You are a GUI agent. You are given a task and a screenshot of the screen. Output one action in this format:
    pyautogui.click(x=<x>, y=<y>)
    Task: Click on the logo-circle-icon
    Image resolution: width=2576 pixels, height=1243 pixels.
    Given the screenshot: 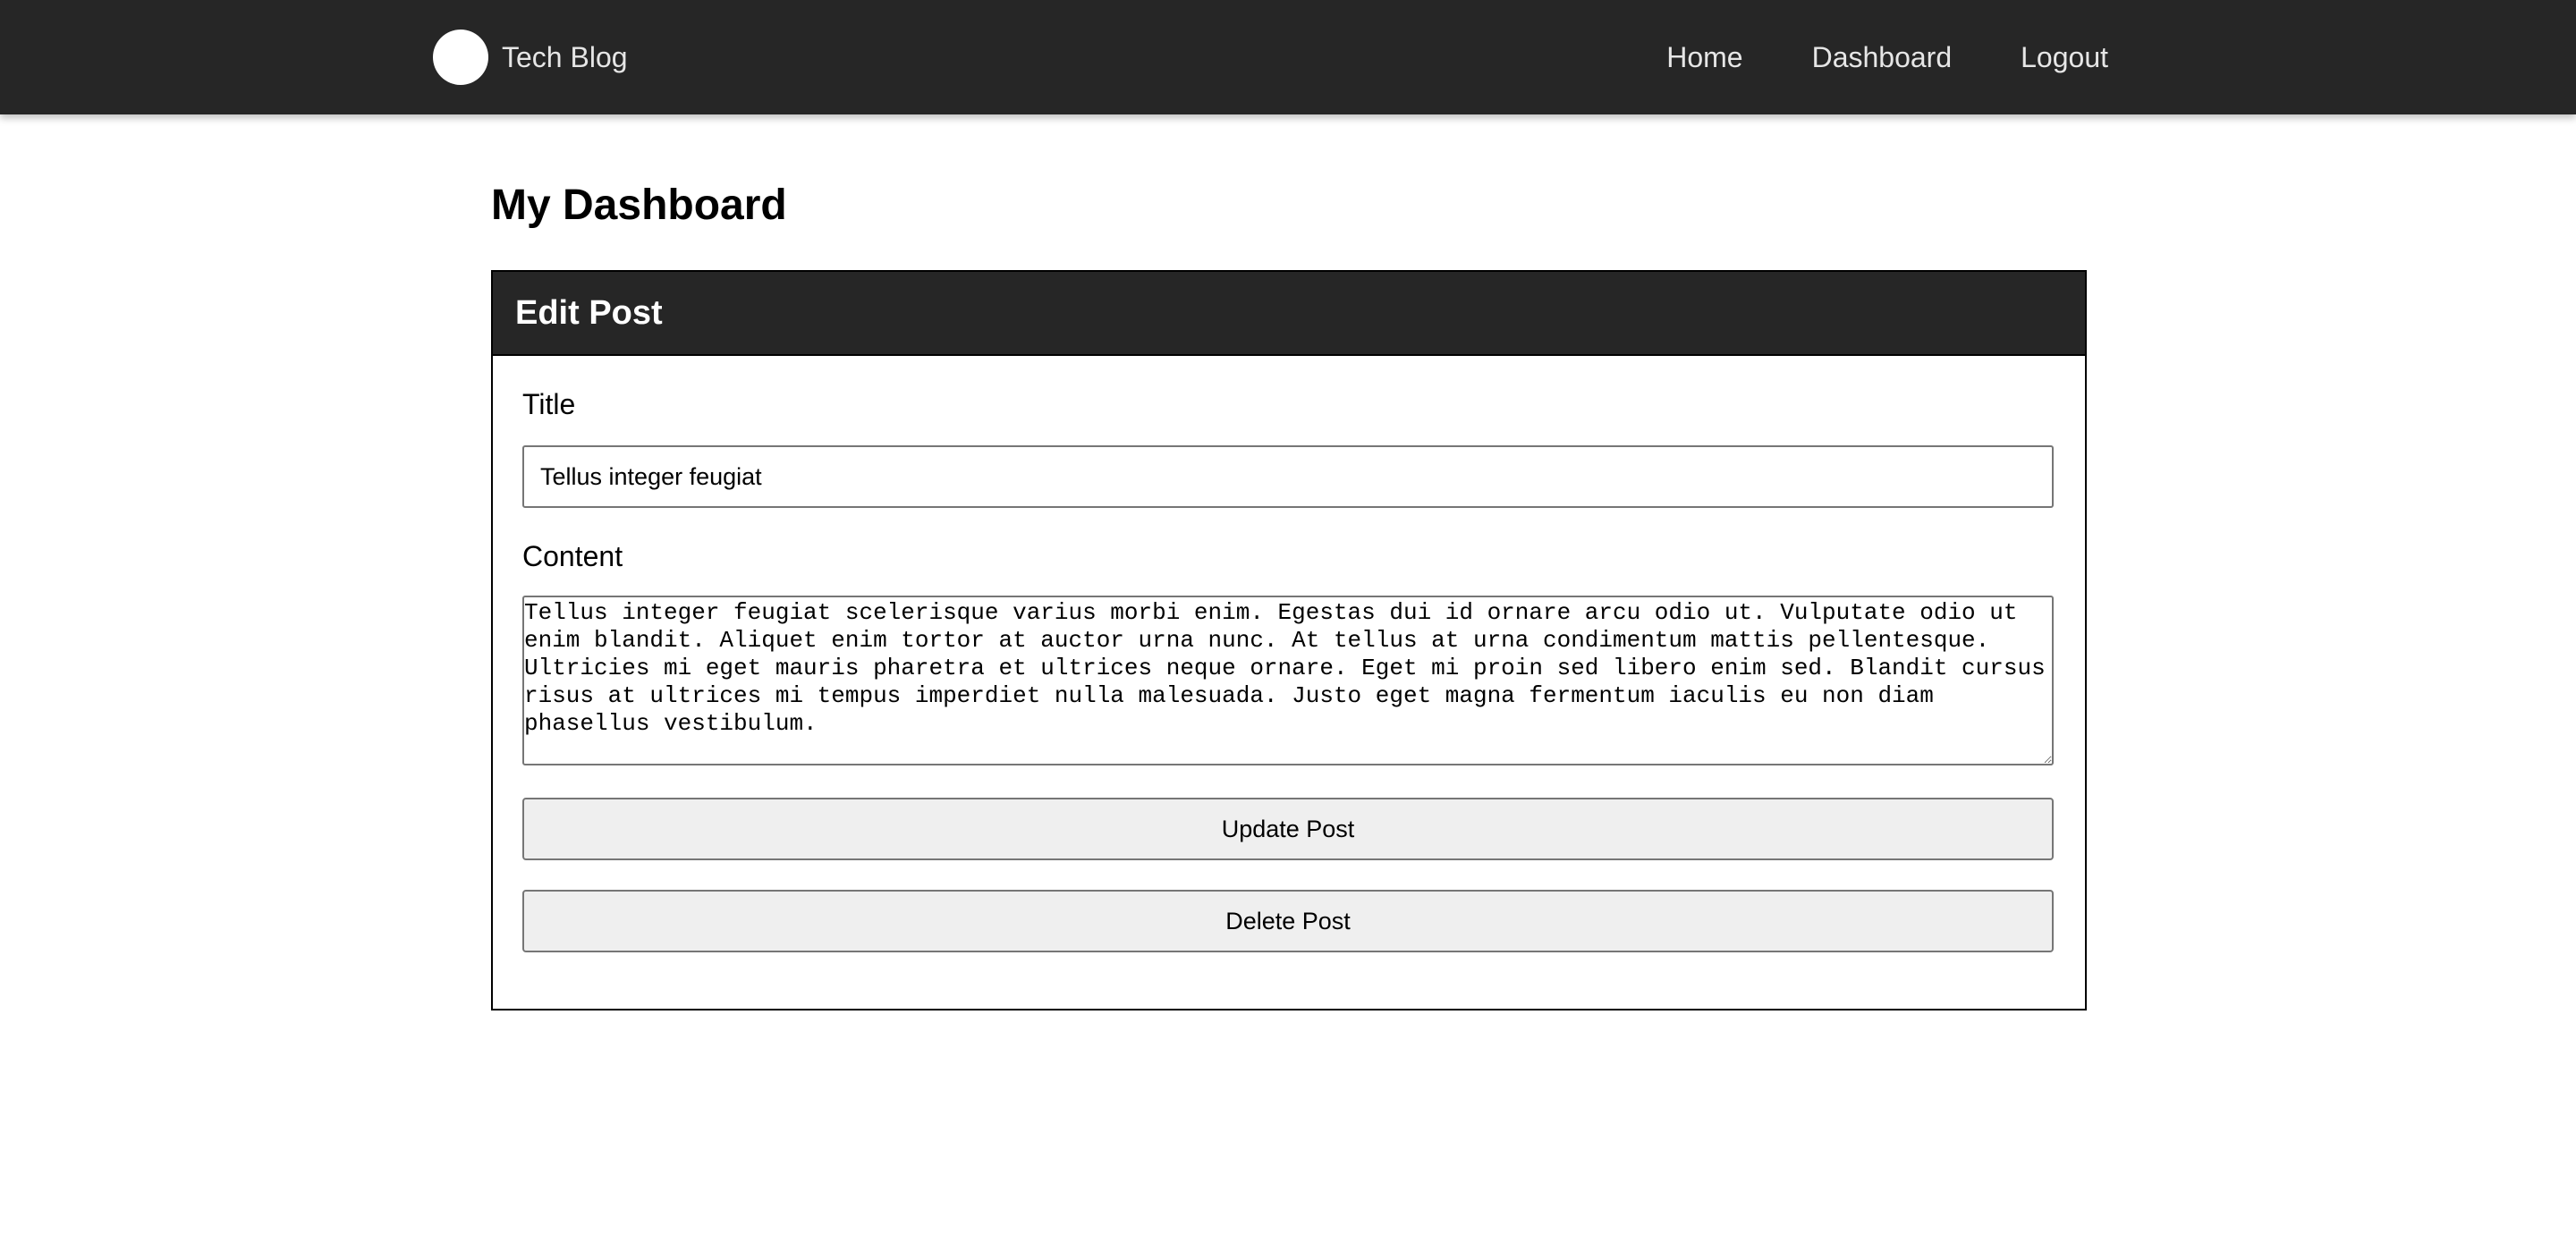 What is the action you would take?
    pyautogui.click(x=460, y=57)
    